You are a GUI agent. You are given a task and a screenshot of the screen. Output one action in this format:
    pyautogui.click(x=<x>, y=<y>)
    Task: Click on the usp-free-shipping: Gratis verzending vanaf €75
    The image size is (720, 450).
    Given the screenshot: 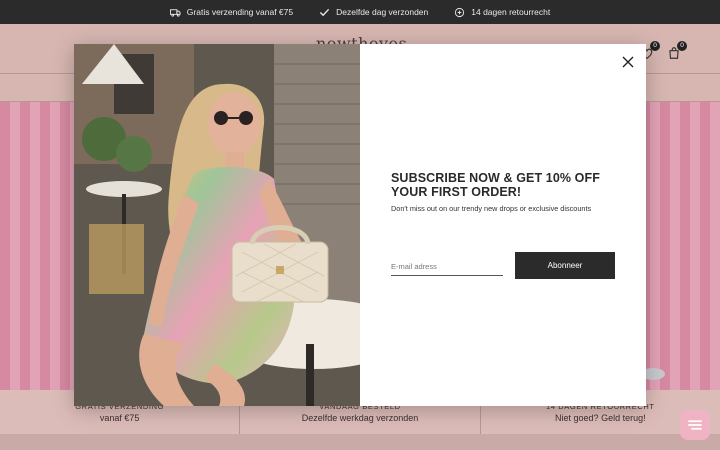 What is the action you would take?
    pyautogui.click(x=231, y=12)
    